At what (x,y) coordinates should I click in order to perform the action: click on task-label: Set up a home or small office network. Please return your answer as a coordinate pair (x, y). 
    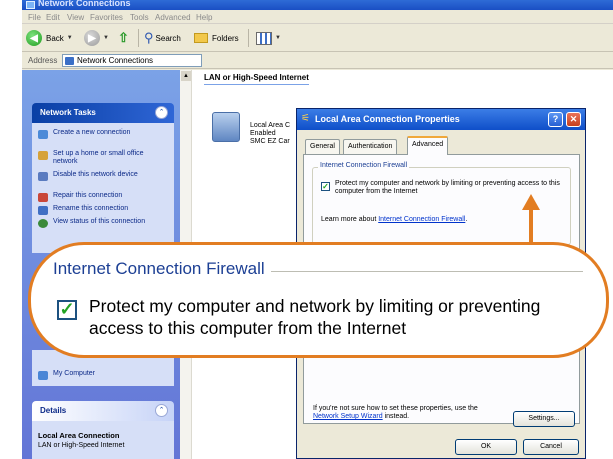
    Looking at the image, I should click on (98, 157).